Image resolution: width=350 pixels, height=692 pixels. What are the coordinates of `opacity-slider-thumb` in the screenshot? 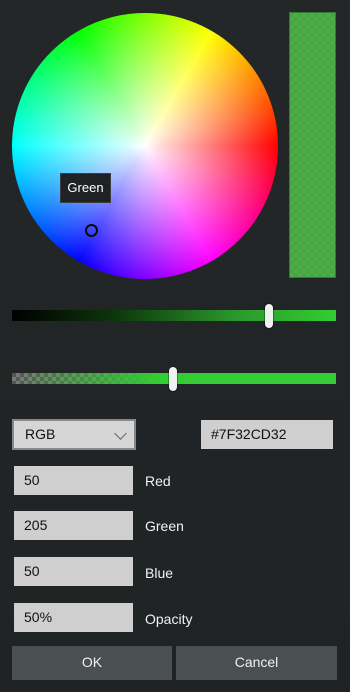 It's located at (173, 379).